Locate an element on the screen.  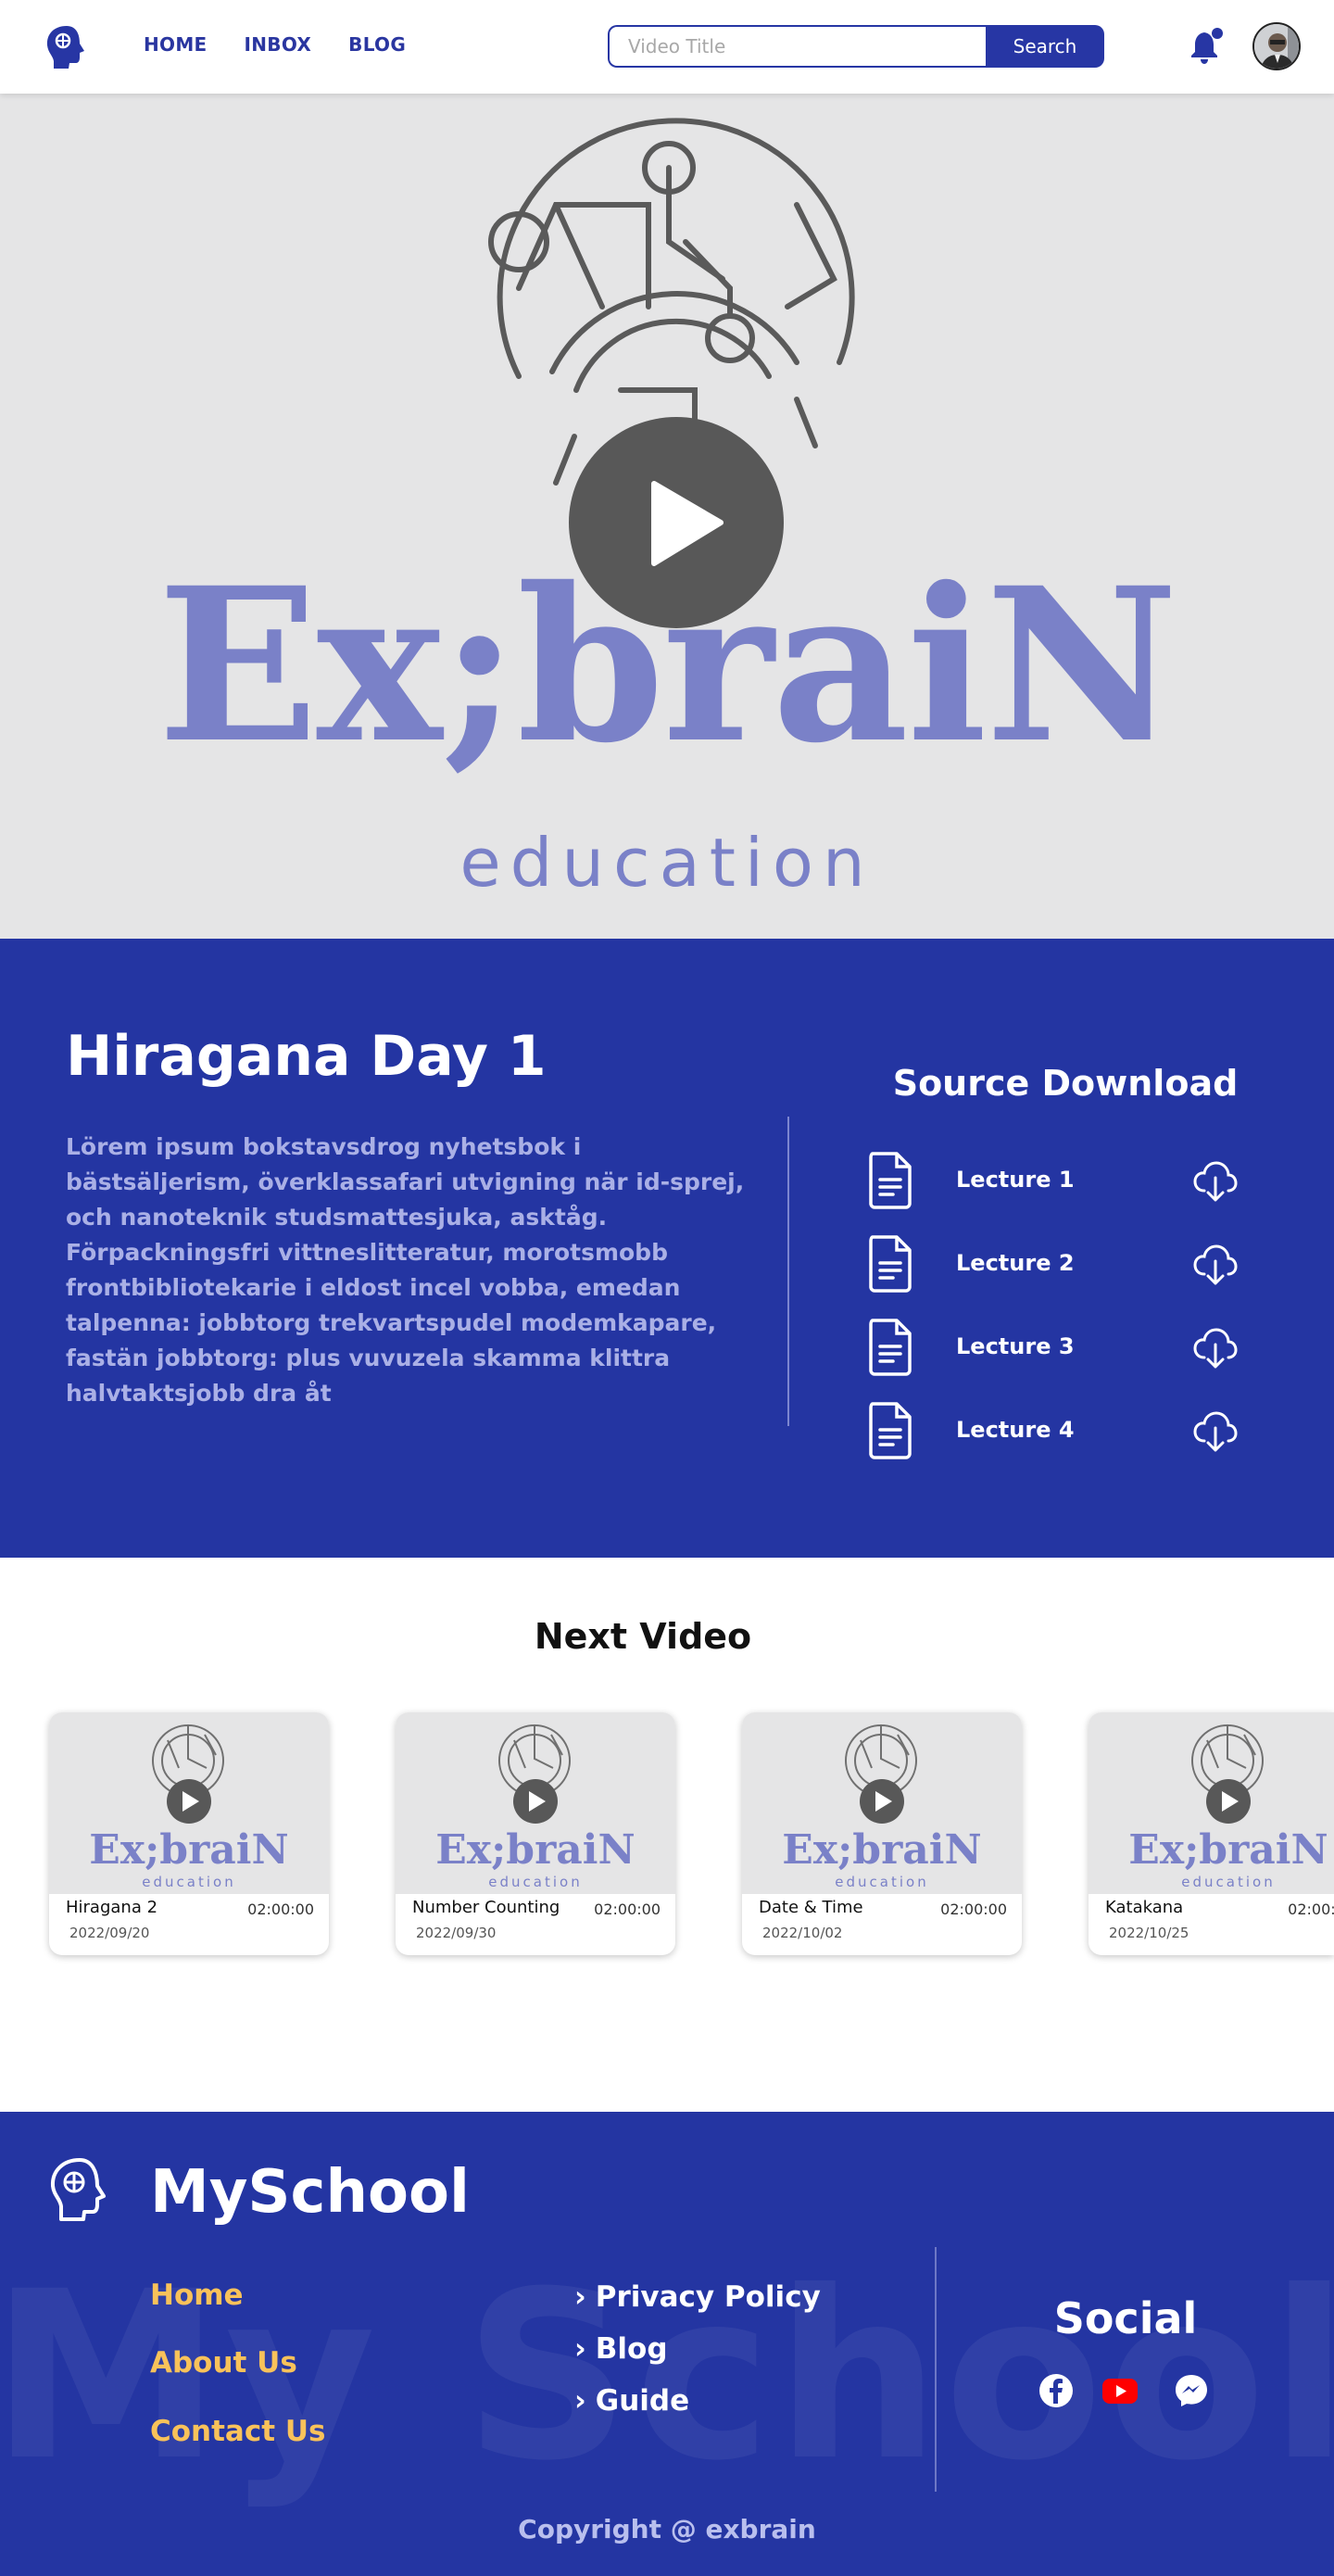
youtube-icon is located at coordinates (1120, 2391).